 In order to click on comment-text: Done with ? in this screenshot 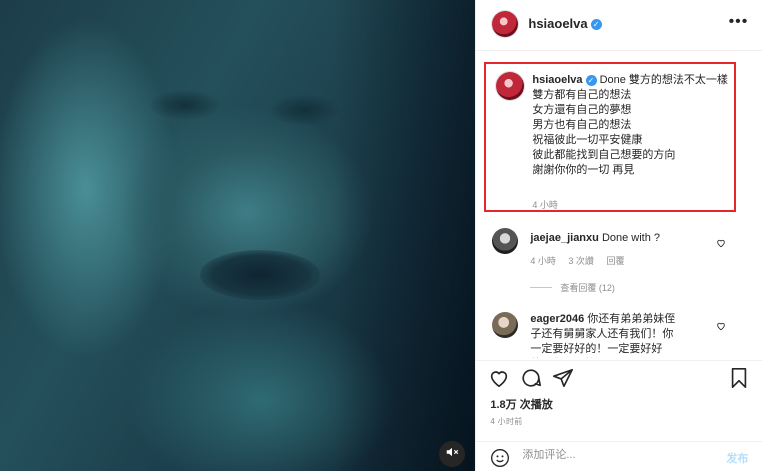, I will do `click(631, 238)`.